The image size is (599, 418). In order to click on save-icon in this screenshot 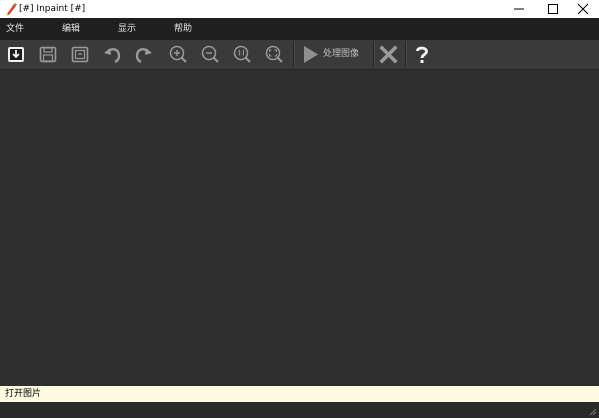, I will do `click(48, 54)`.